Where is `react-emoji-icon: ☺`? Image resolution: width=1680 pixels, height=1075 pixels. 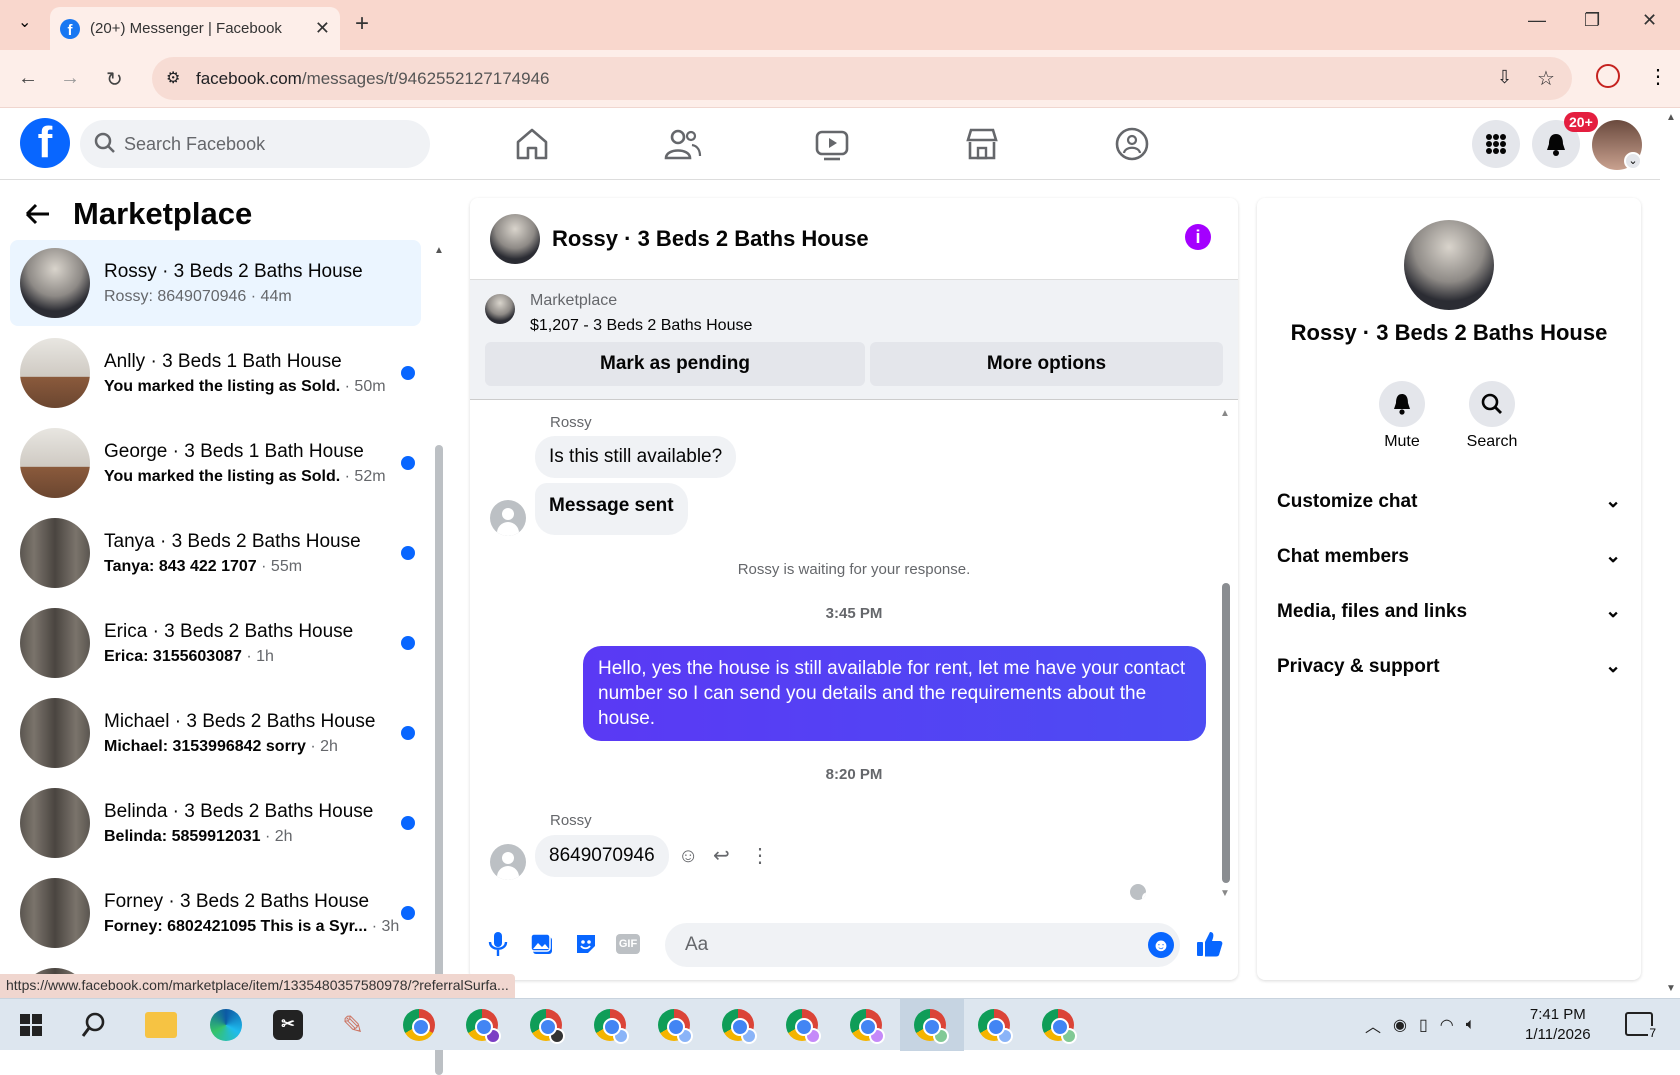
react-emoji-icon: ☺ is located at coordinates (688, 856).